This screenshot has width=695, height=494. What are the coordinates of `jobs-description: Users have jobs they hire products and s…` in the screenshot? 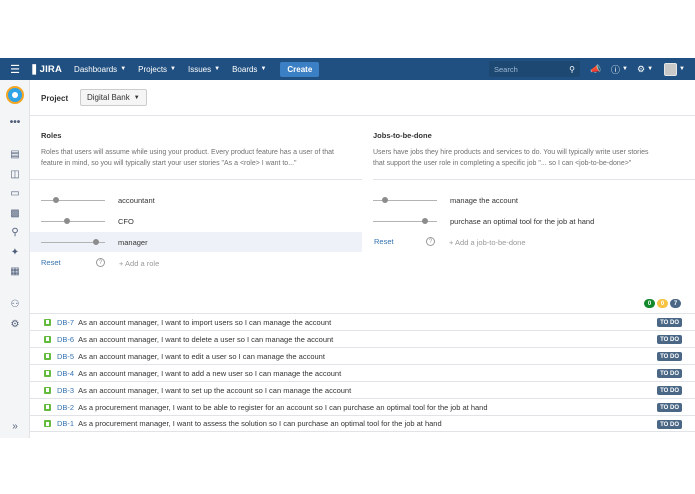 It's located at (530, 158).